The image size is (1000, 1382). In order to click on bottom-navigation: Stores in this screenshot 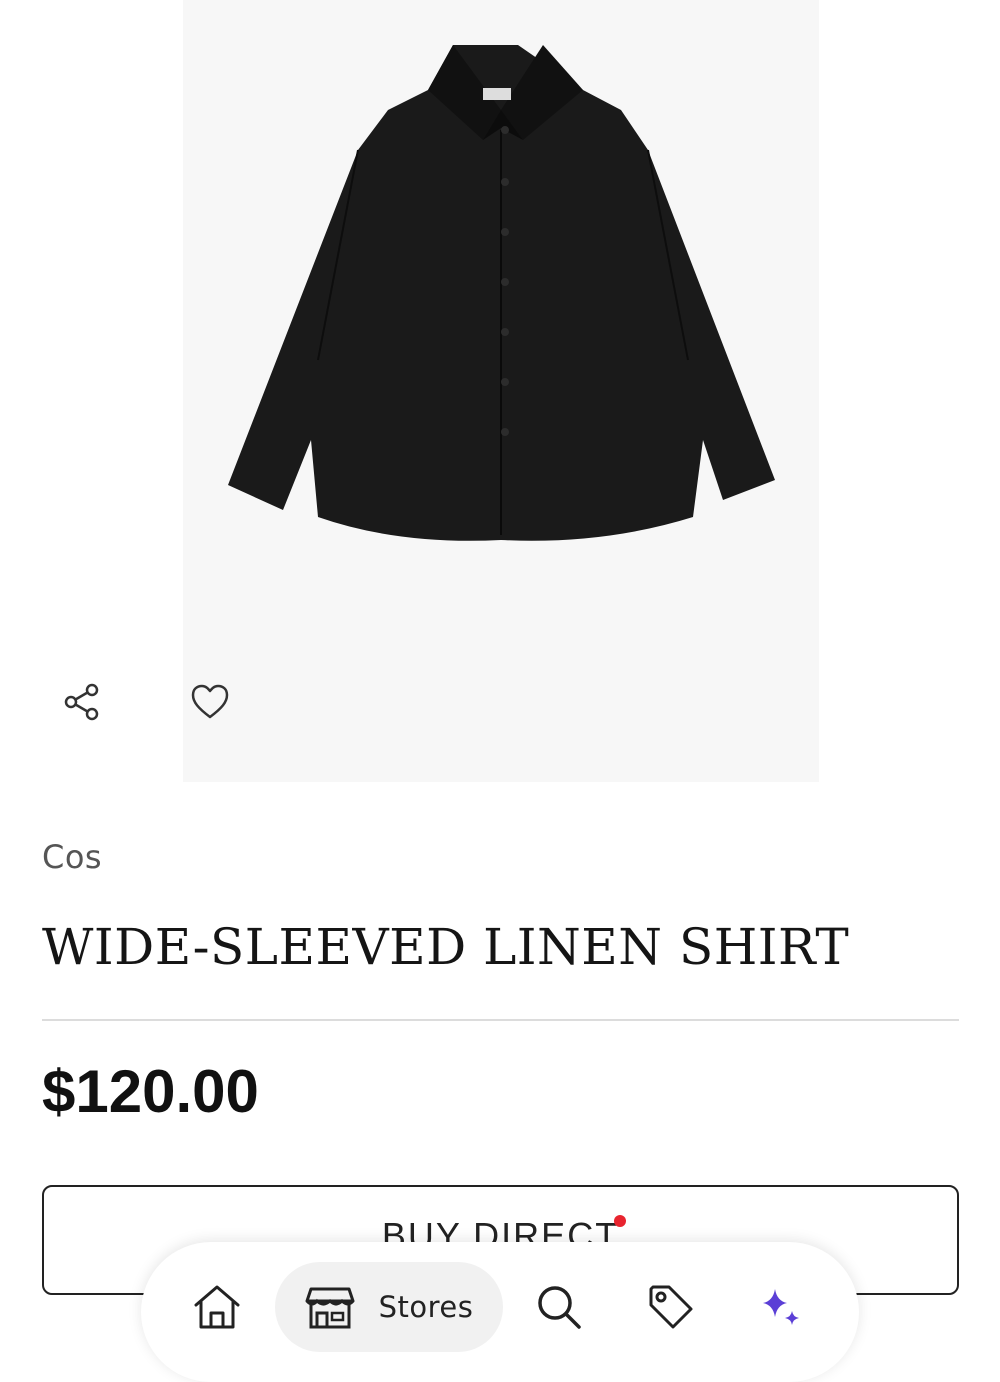, I will do `click(500, 1312)`.